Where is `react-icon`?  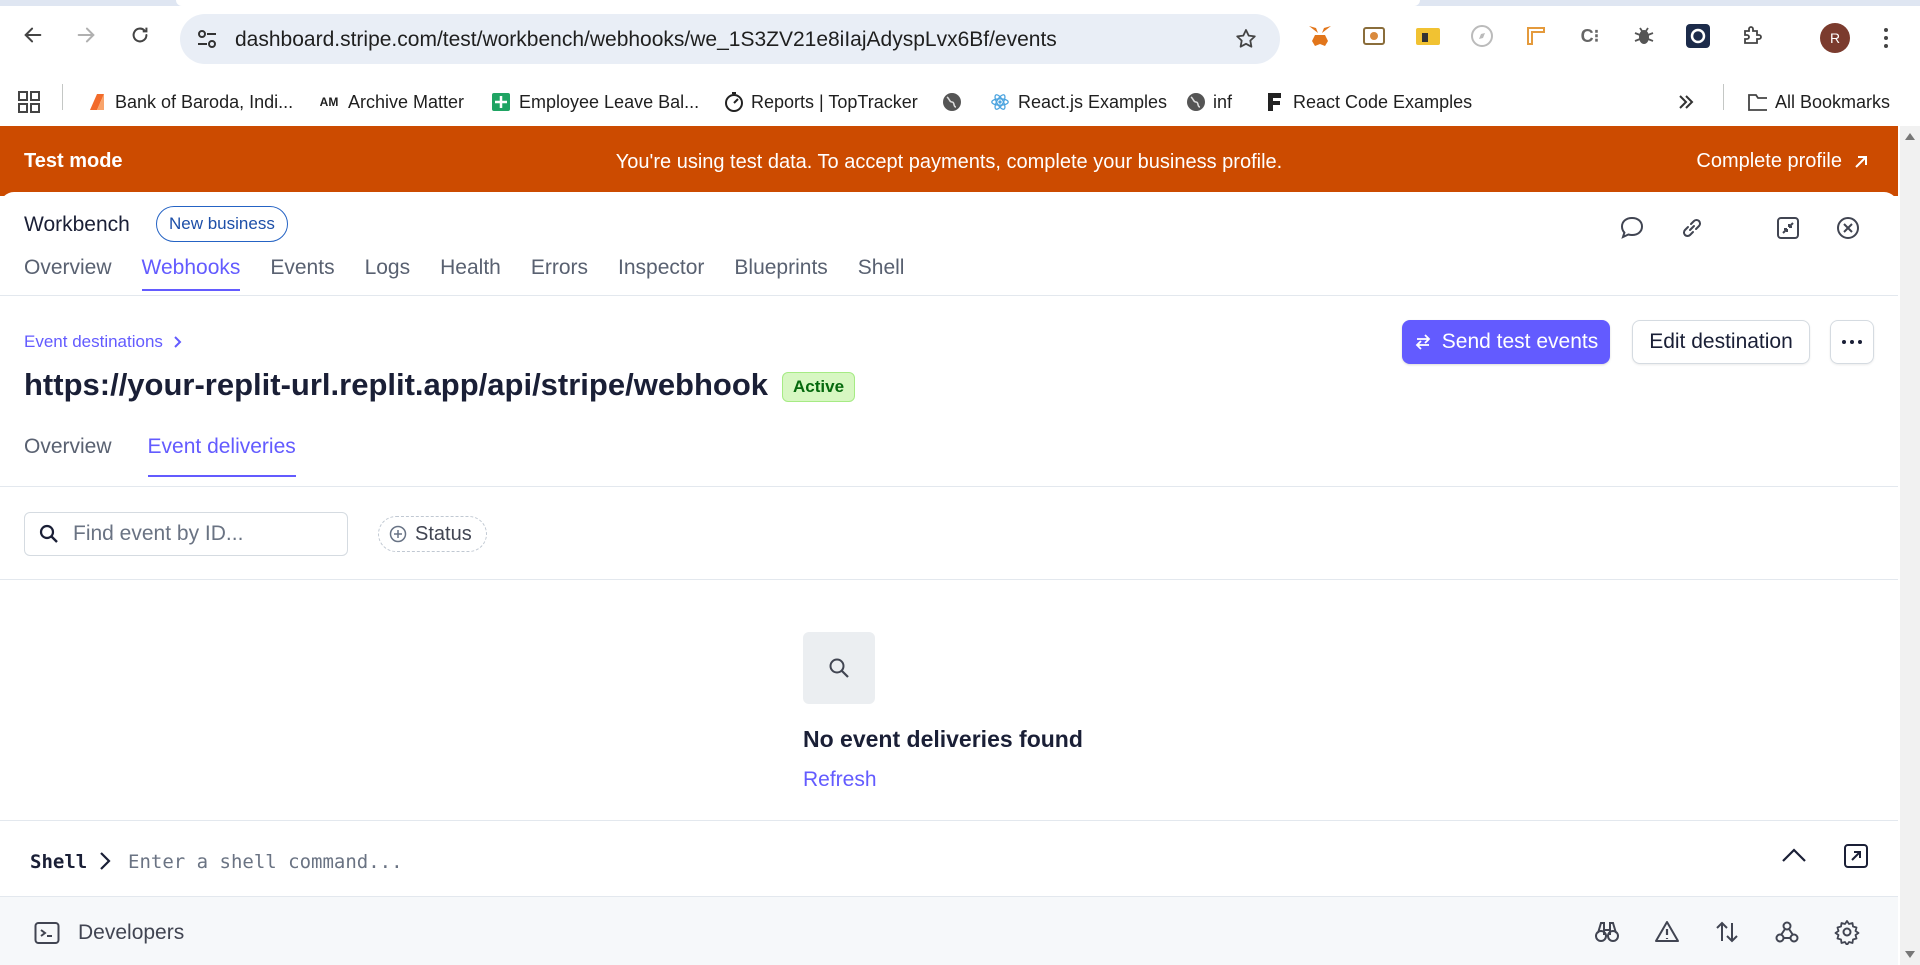
react-icon is located at coordinates (1000, 102).